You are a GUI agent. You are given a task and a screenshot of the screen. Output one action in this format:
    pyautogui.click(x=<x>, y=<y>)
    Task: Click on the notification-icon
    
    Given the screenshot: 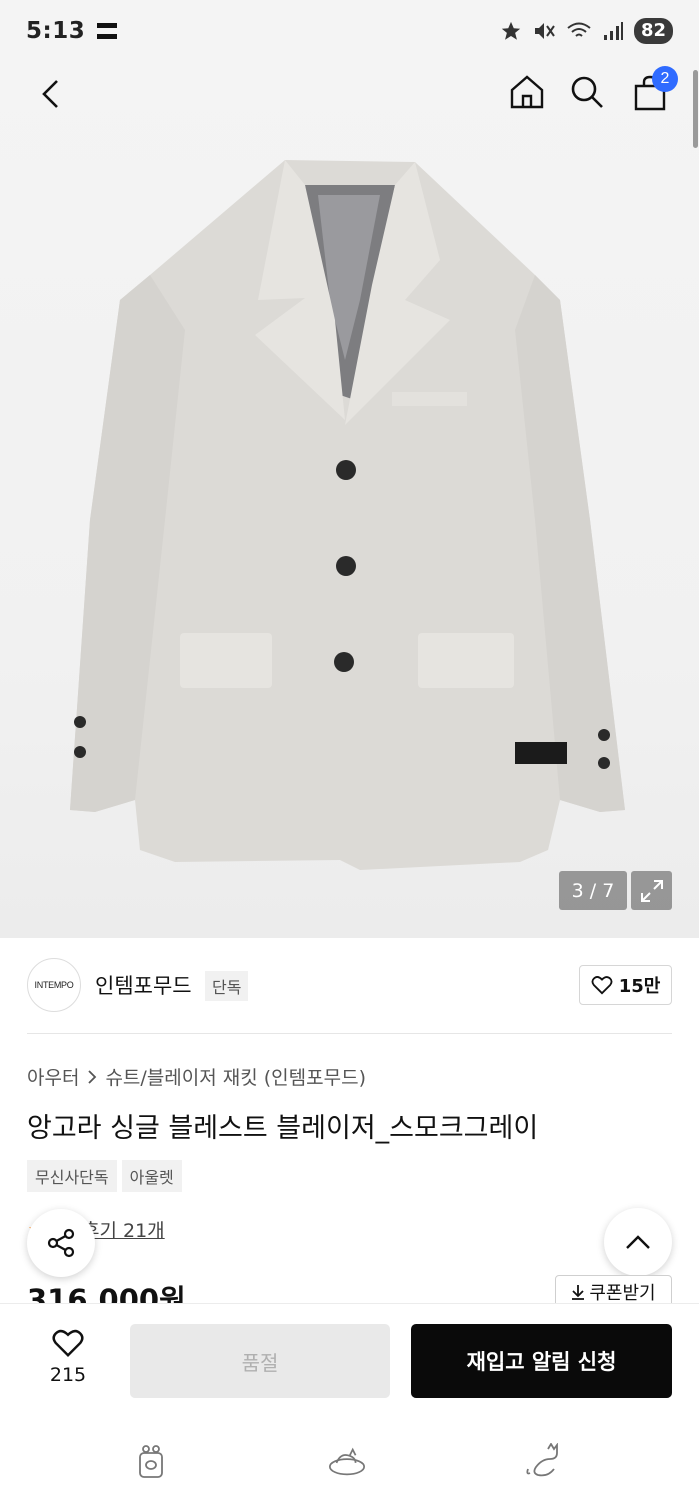 What is the action you would take?
    pyautogui.click(x=107, y=31)
    